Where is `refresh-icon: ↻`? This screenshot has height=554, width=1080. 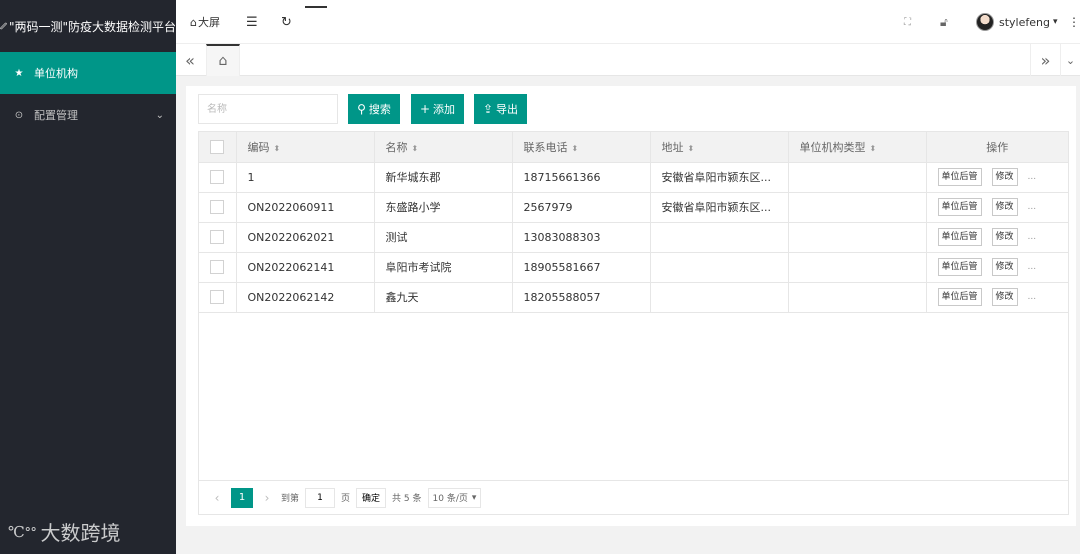 refresh-icon: ↻ is located at coordinates (286, 22).